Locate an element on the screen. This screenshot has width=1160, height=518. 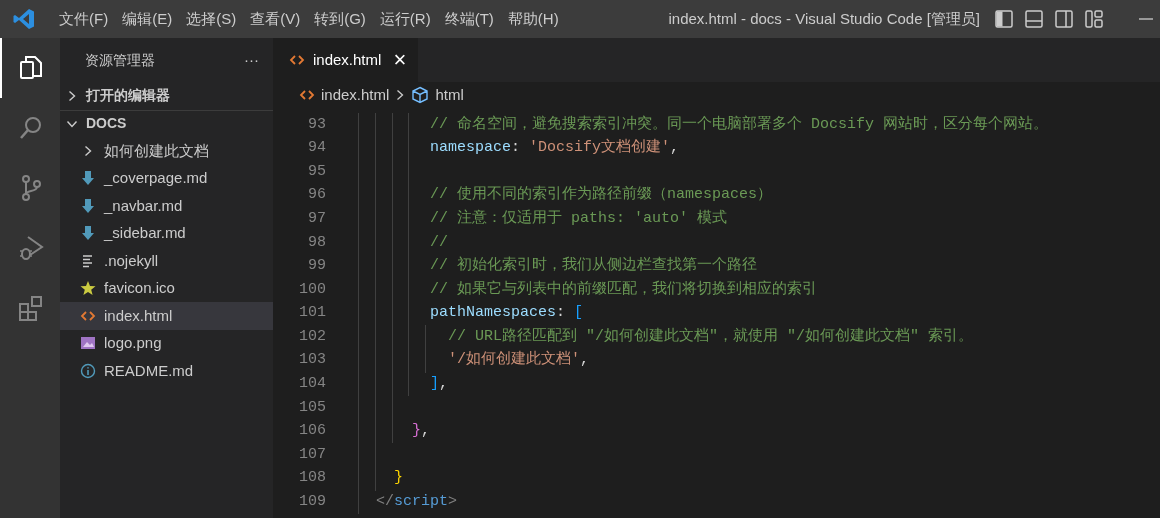
menu-item: 运行(R) is located at coordinates (405, 19).